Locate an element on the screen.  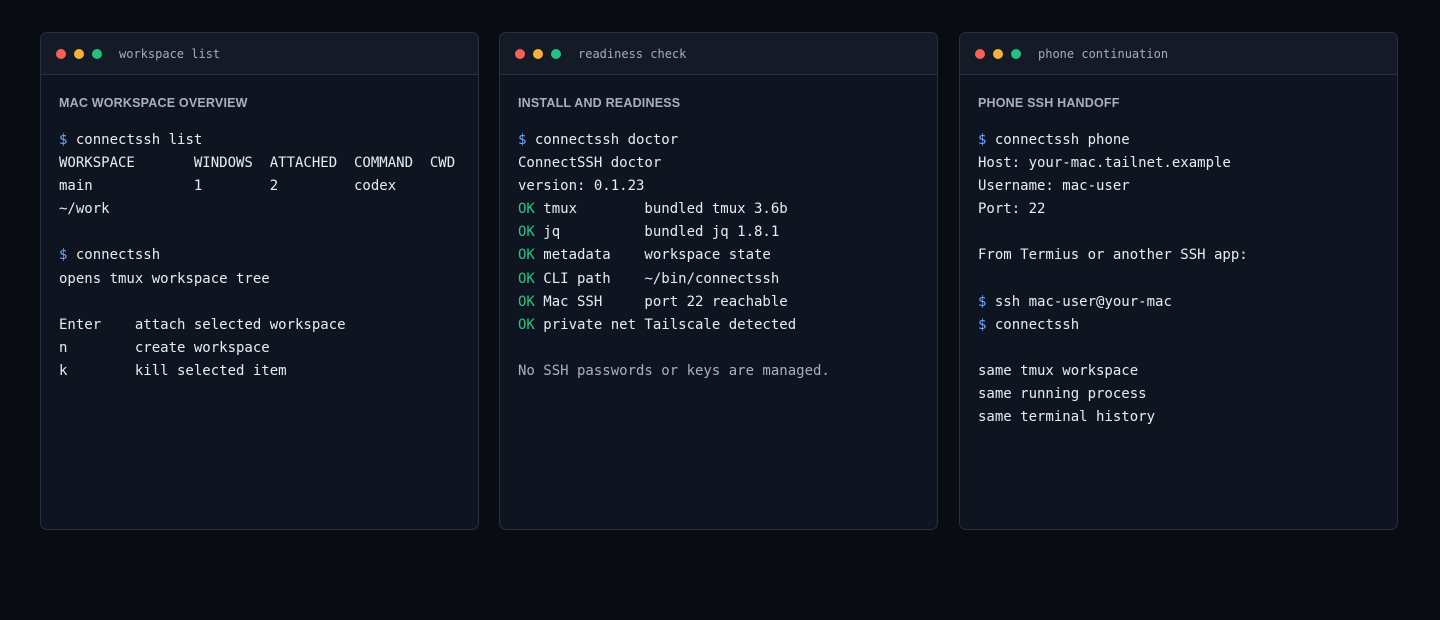
window-titlebar: workspace list is located at coordinates (259, 54).